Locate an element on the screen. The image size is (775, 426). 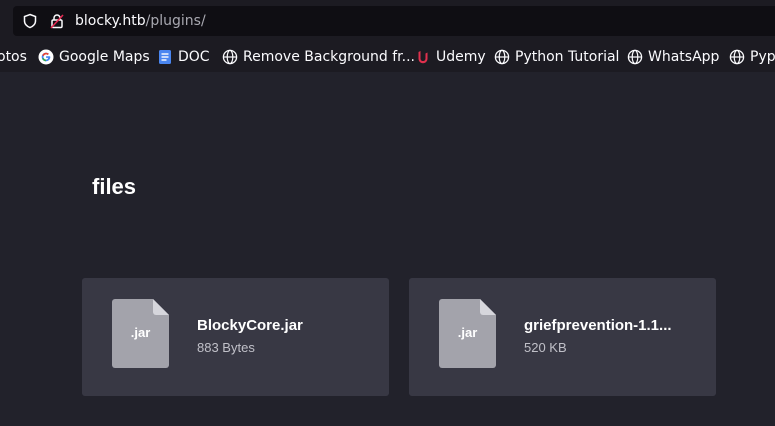
url-bar: blocky.htb/plugins/ is located at coordinates (394, 21).